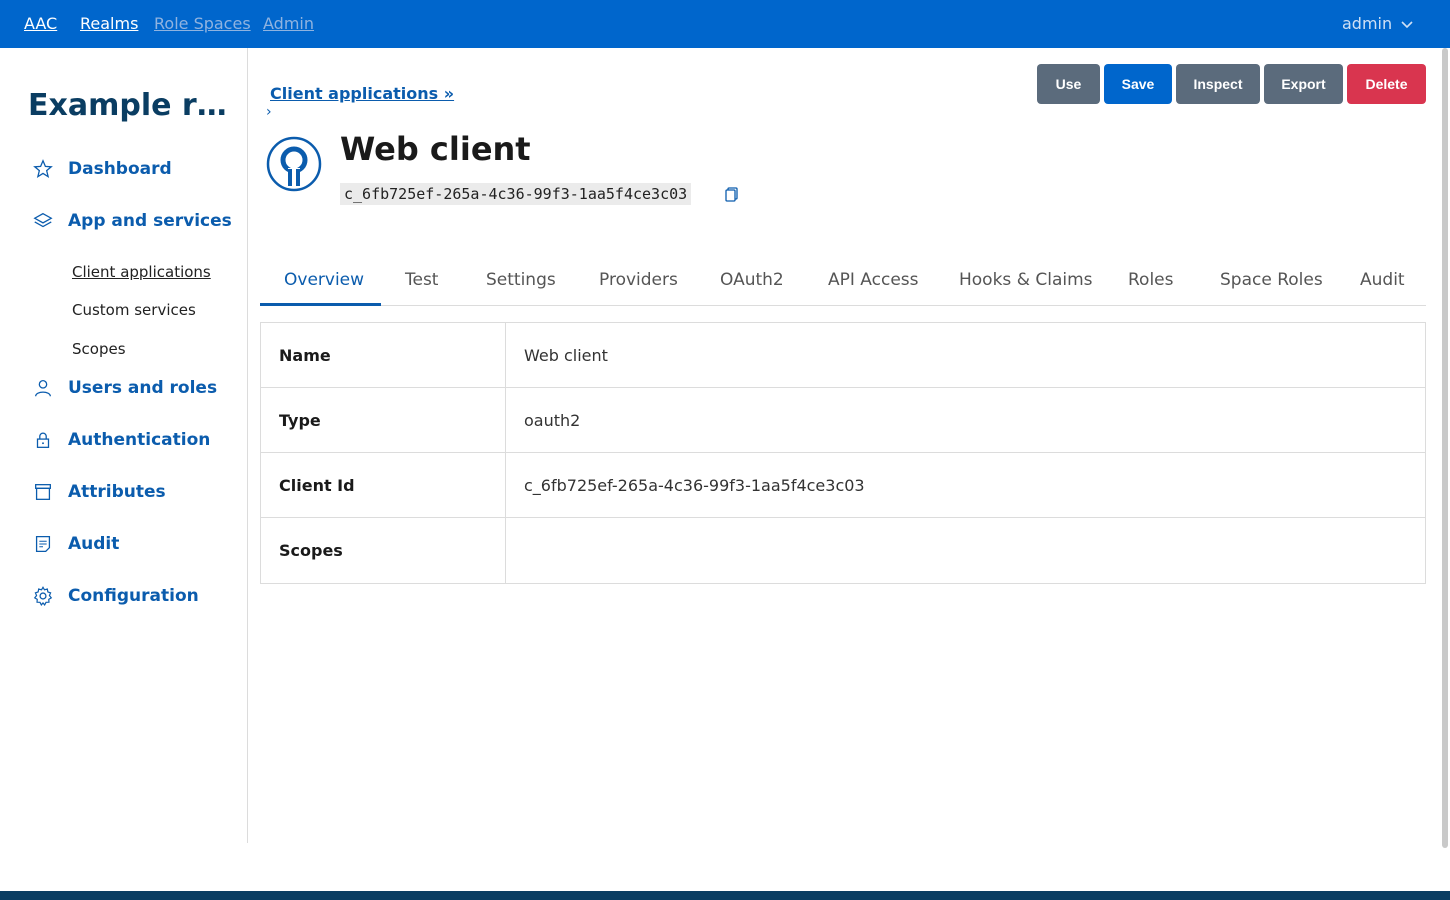  Describe the element at coordinates (1367, 23) in the screenshot. I see `user-name: admin` at that location.